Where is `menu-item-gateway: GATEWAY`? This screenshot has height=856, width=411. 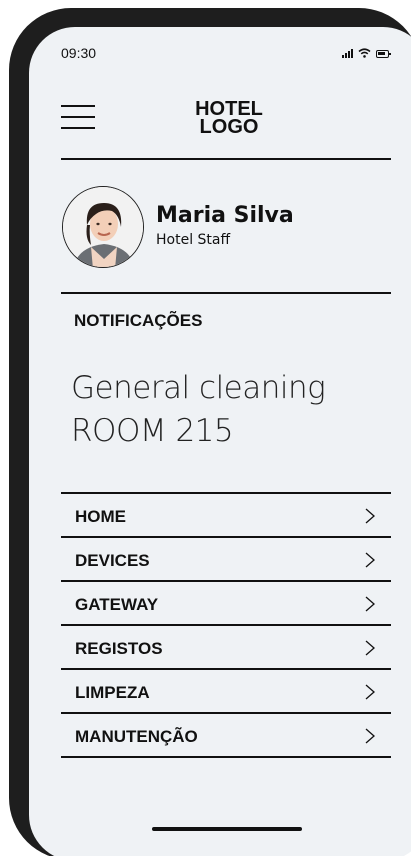
menu-item-gateway: GATEWAY is located at coordinates (226, 604).